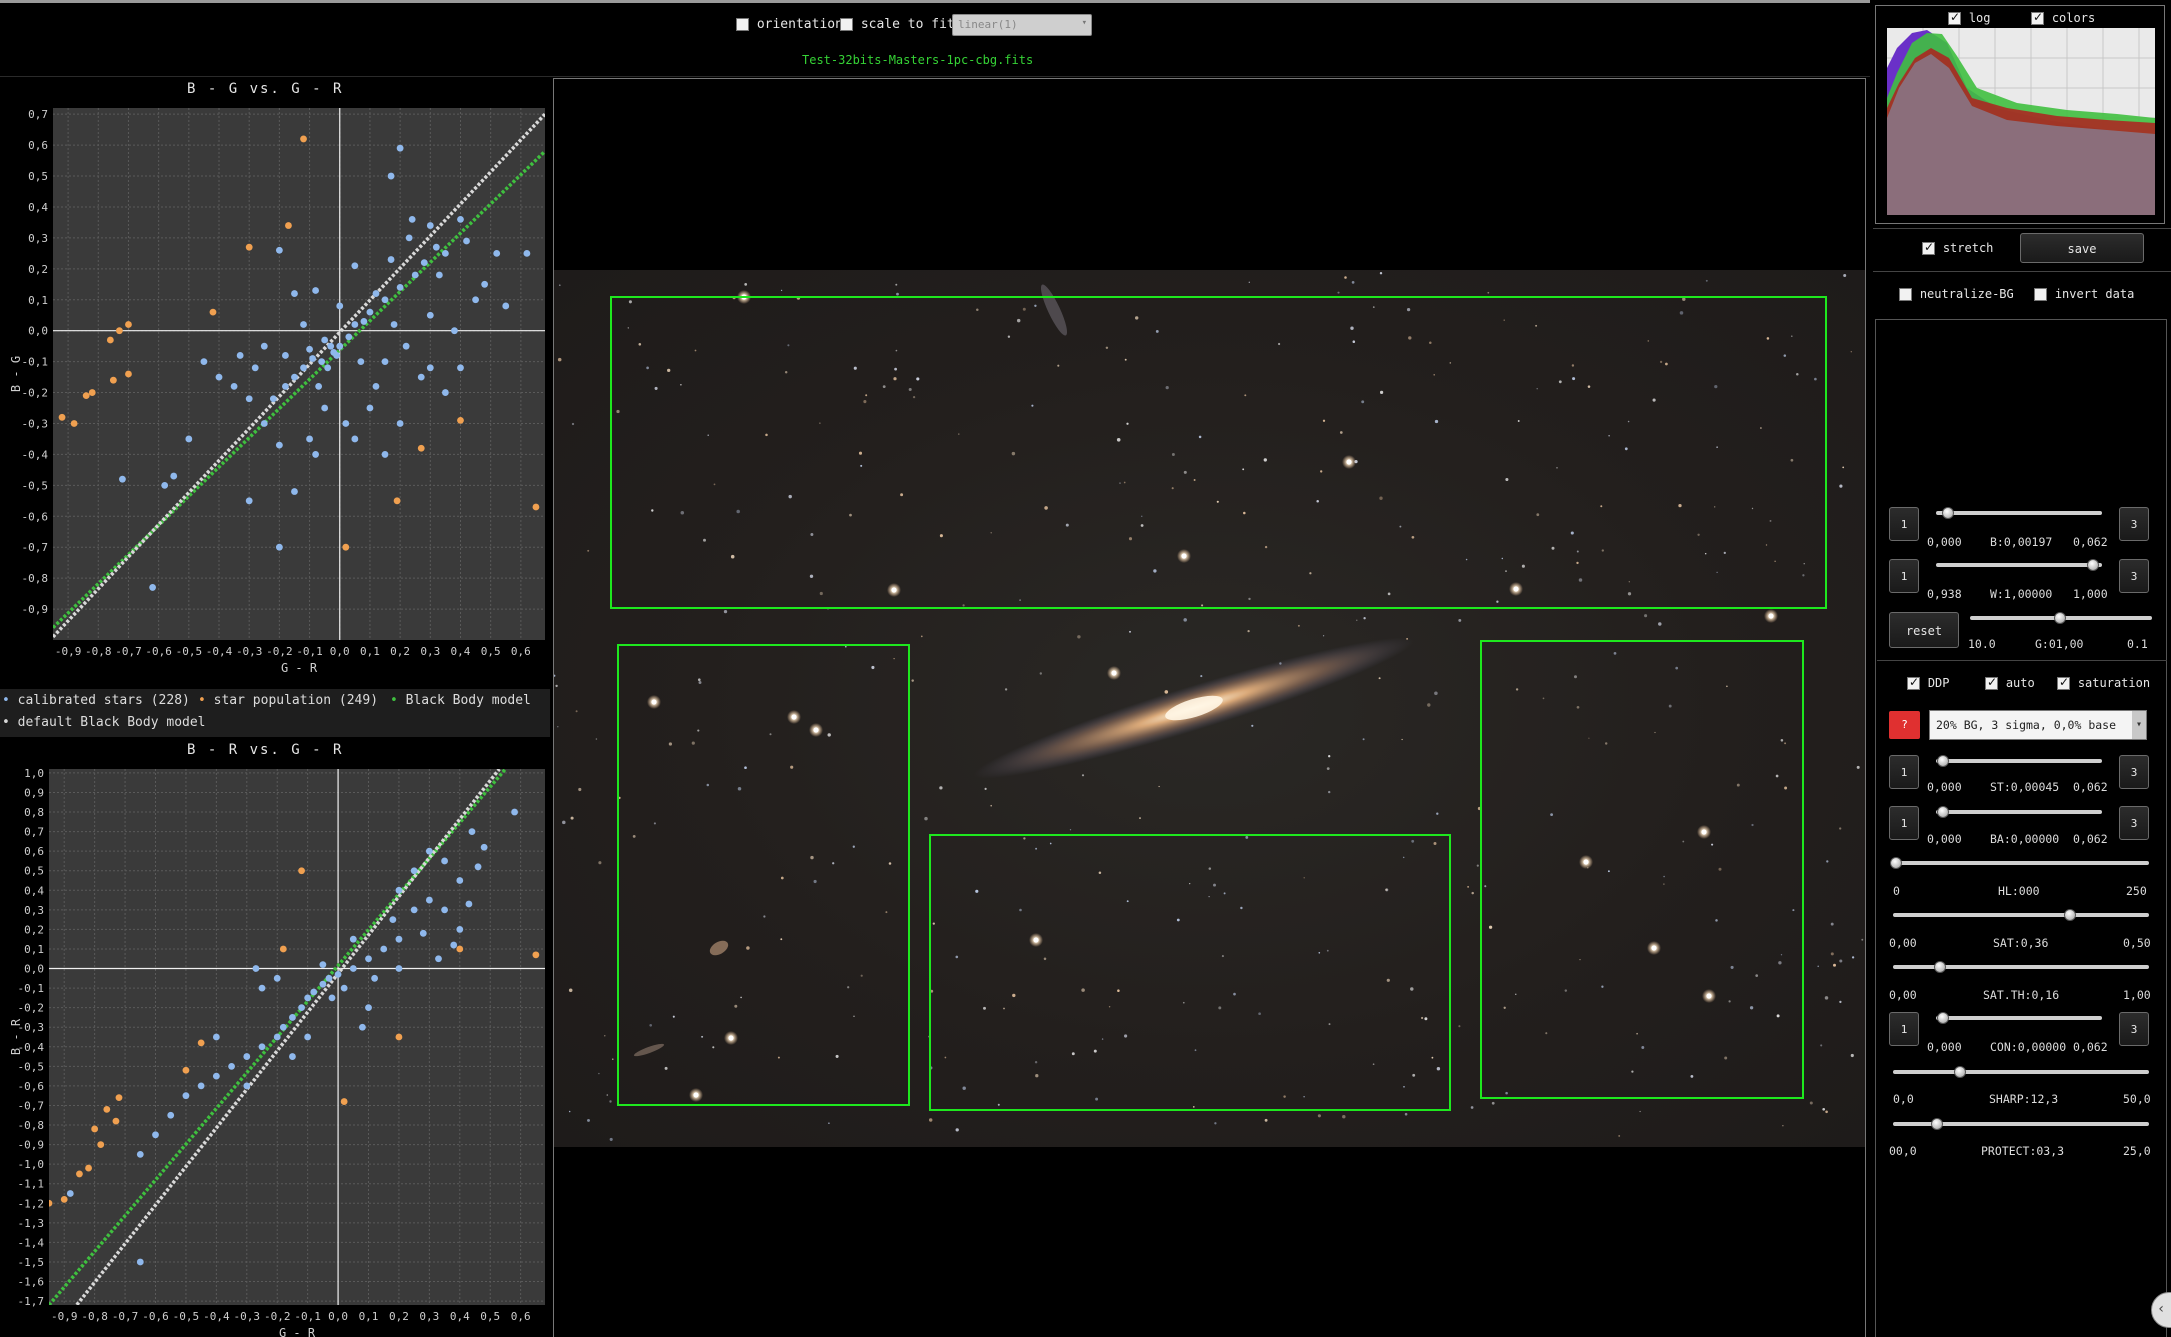 This screenshot has height=1337, width=2171. Describe the element at coordinates (2019, 1018) in the screenshot. I see `con-slider-track` at that location.